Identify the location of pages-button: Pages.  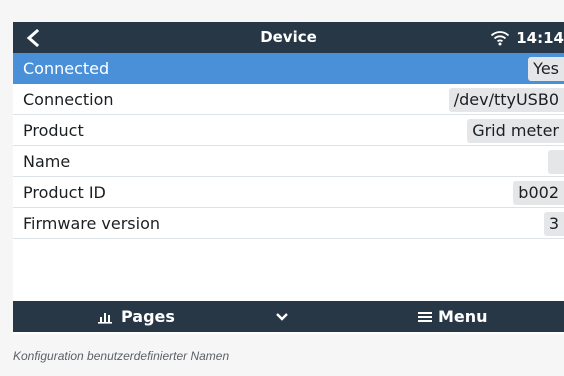
(136, 316).